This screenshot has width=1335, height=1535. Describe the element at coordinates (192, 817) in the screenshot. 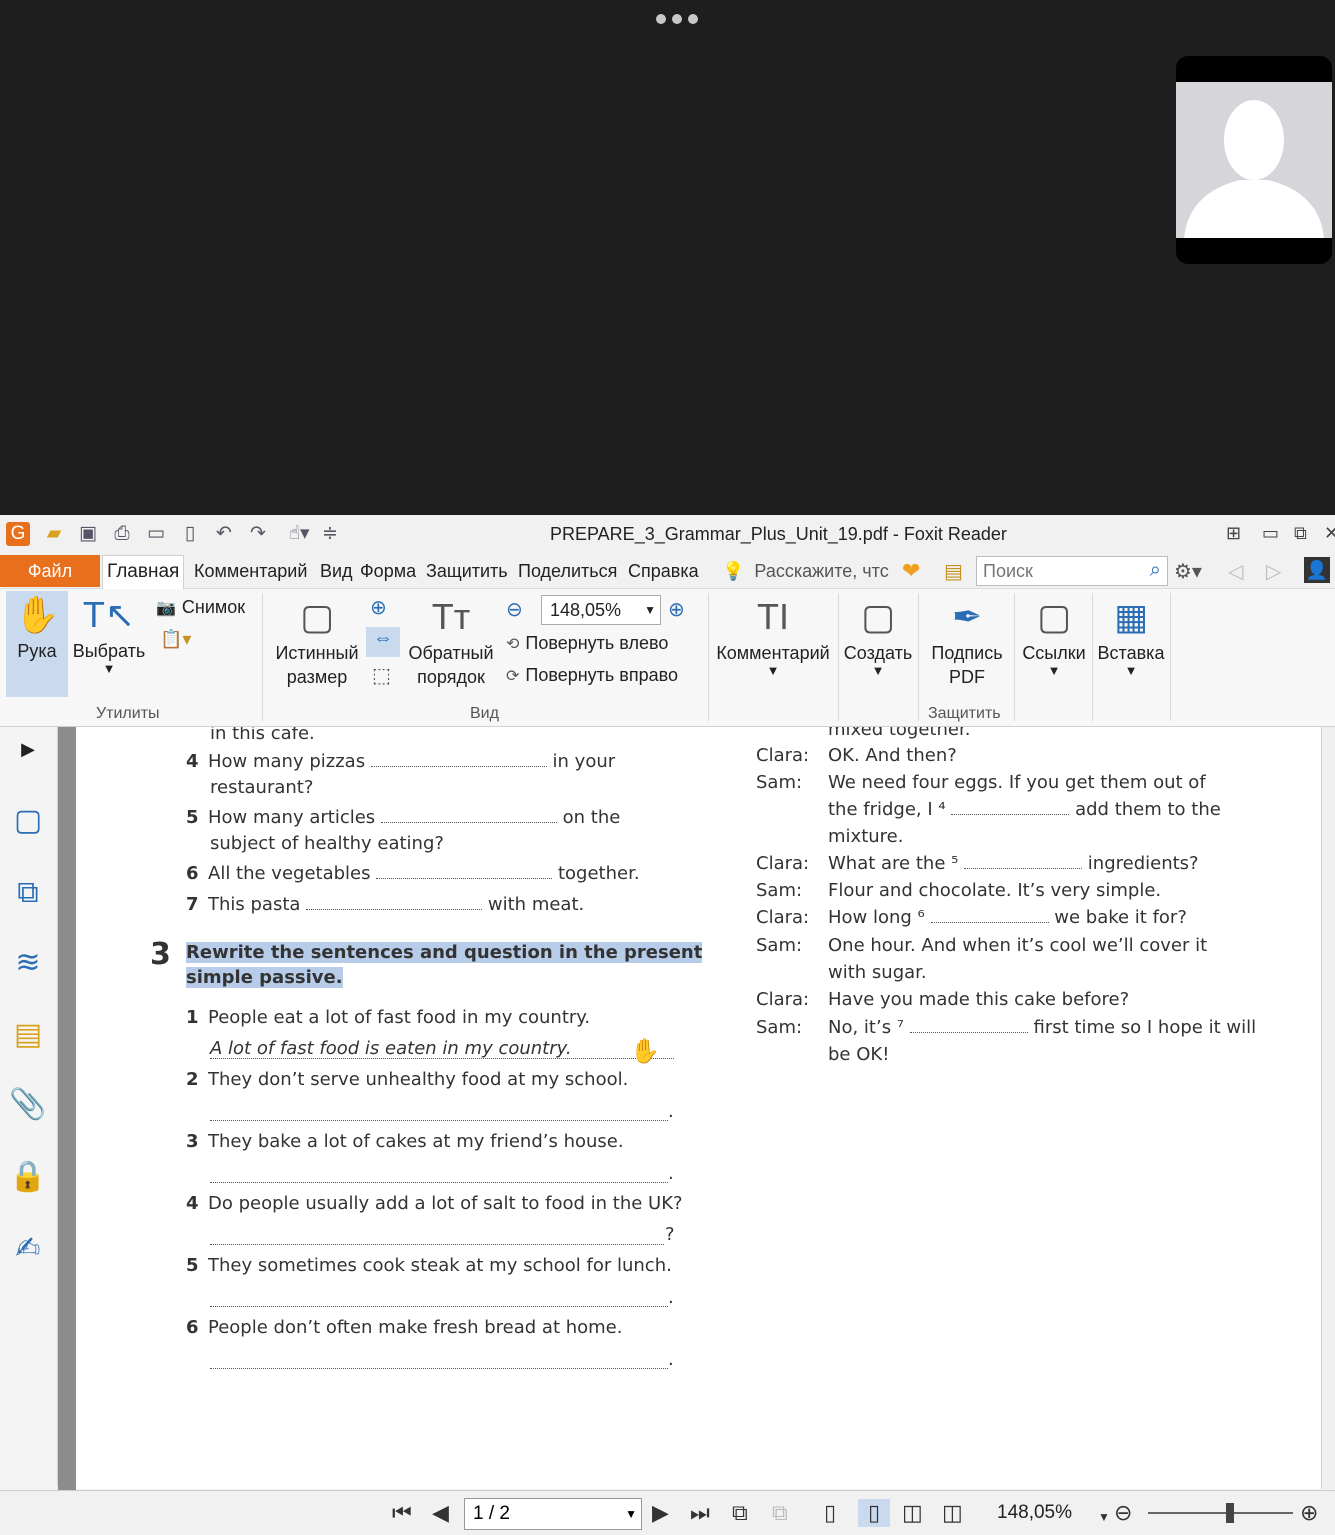

I see `item-number: 5` at that location.